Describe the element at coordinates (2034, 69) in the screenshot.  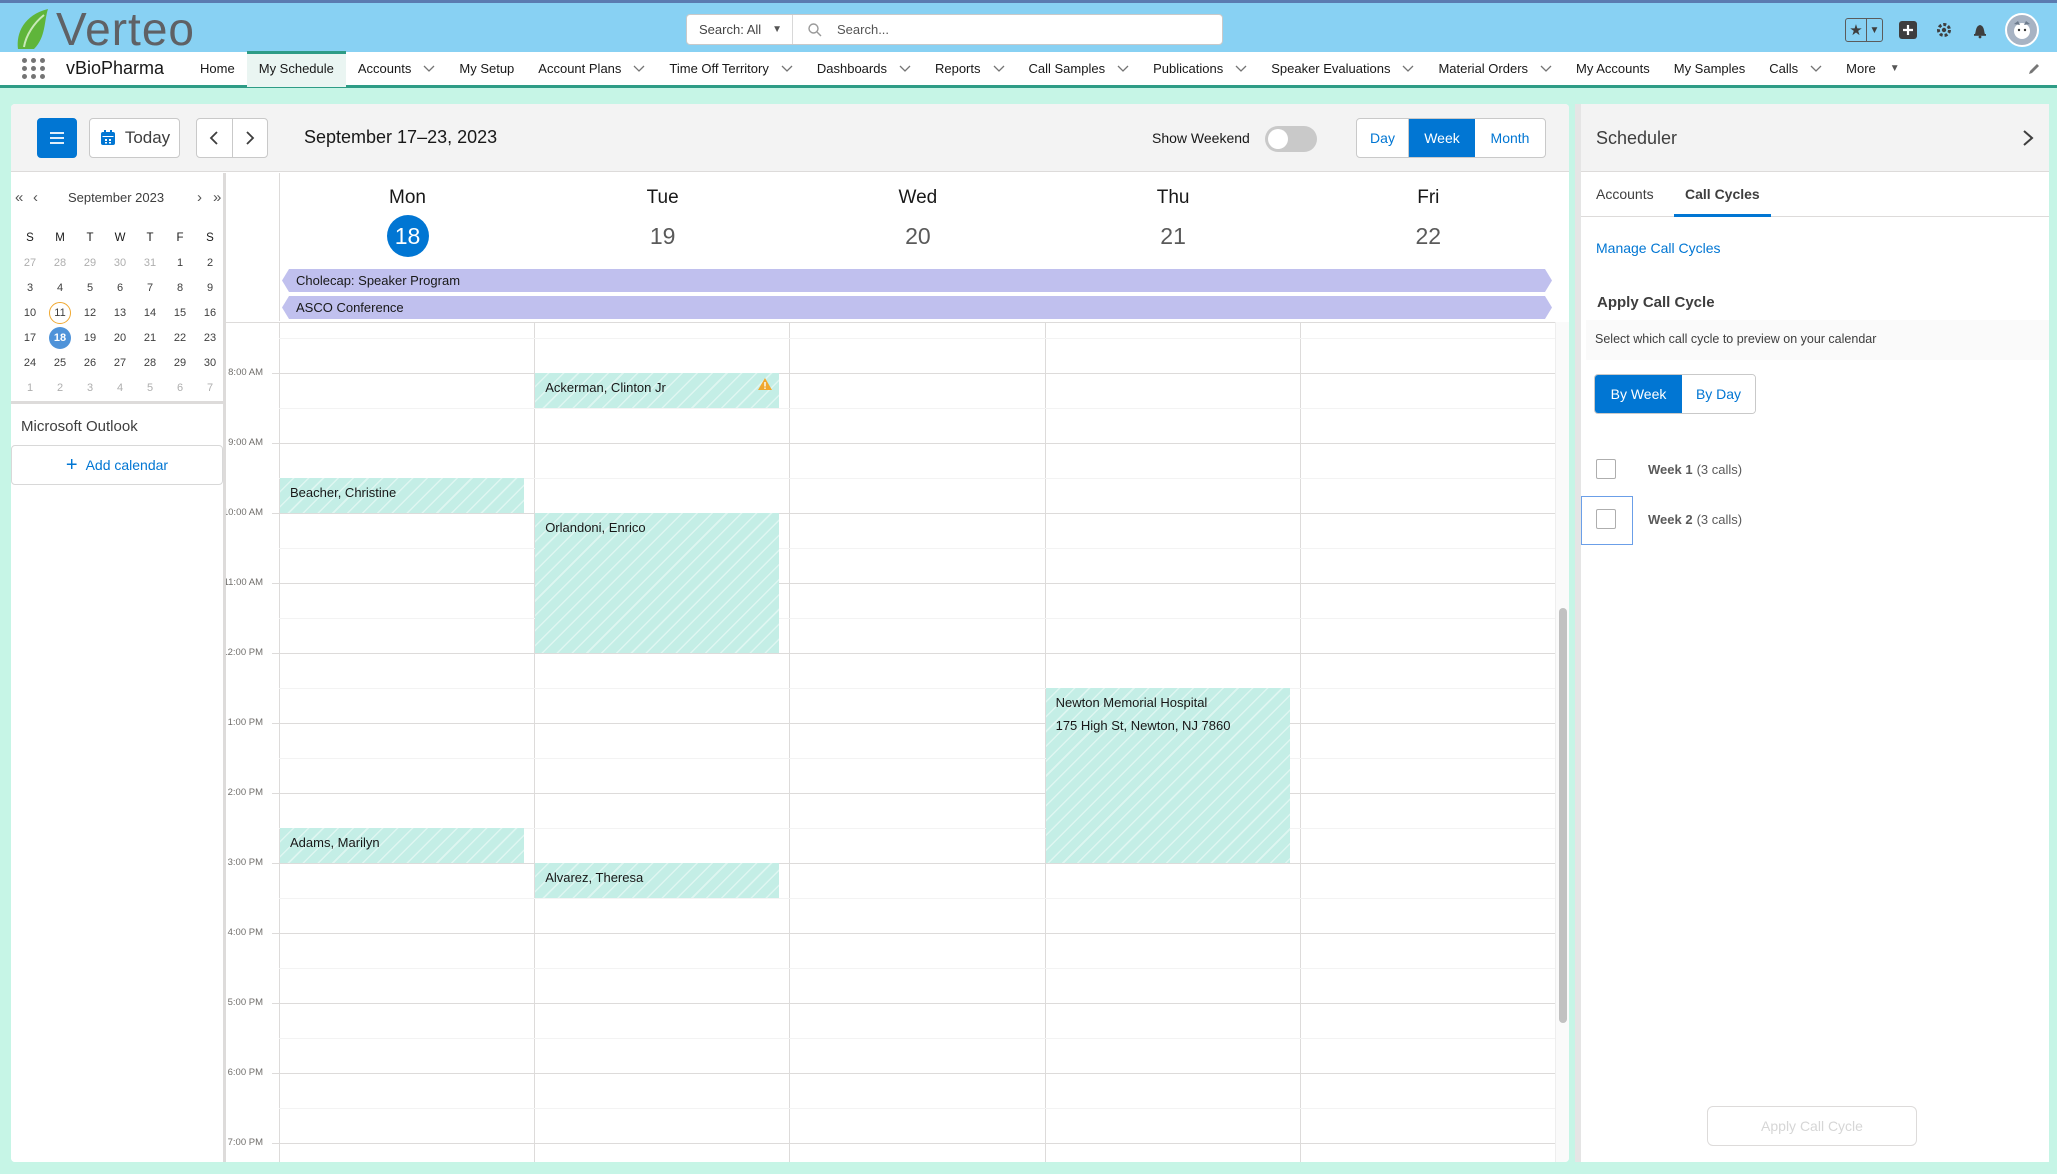
I see `edit-nav-pencil-icon` at that location.